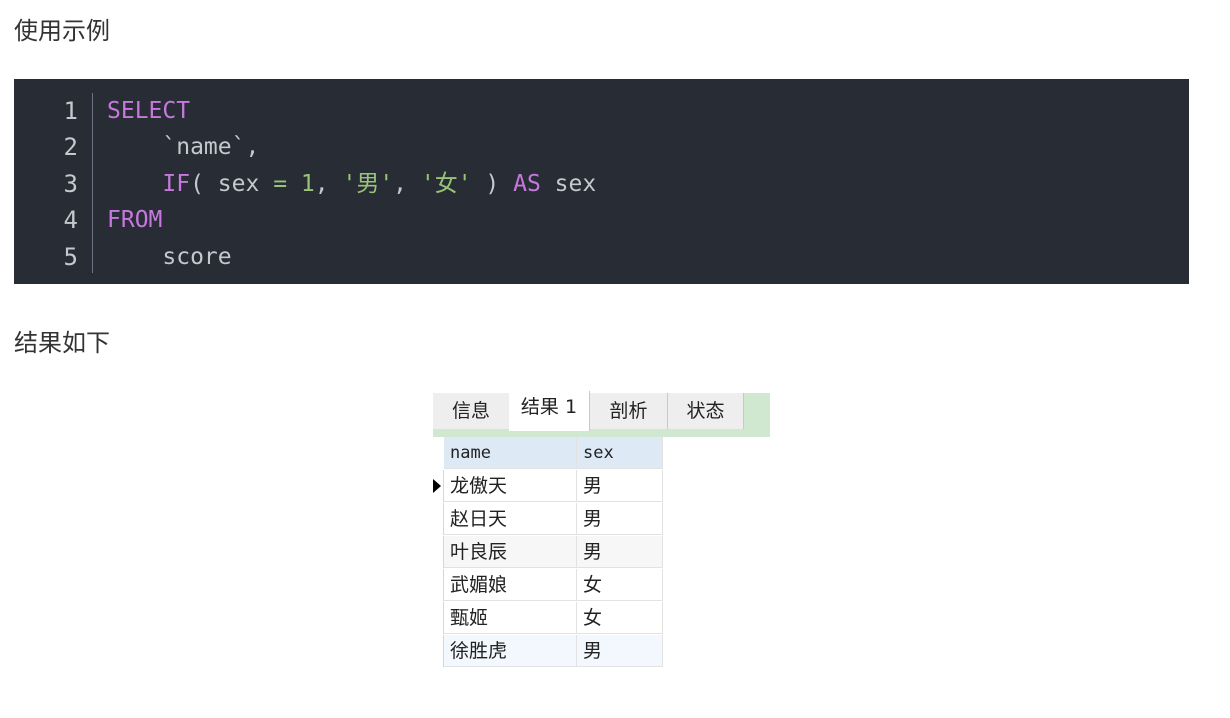 Image resolution: width=1230 pixels, height=718 pixels. What do you see at coordinates (351, 111) in the screenshot?
I see `code-line: SELECT` at bounding box center [351, 111].